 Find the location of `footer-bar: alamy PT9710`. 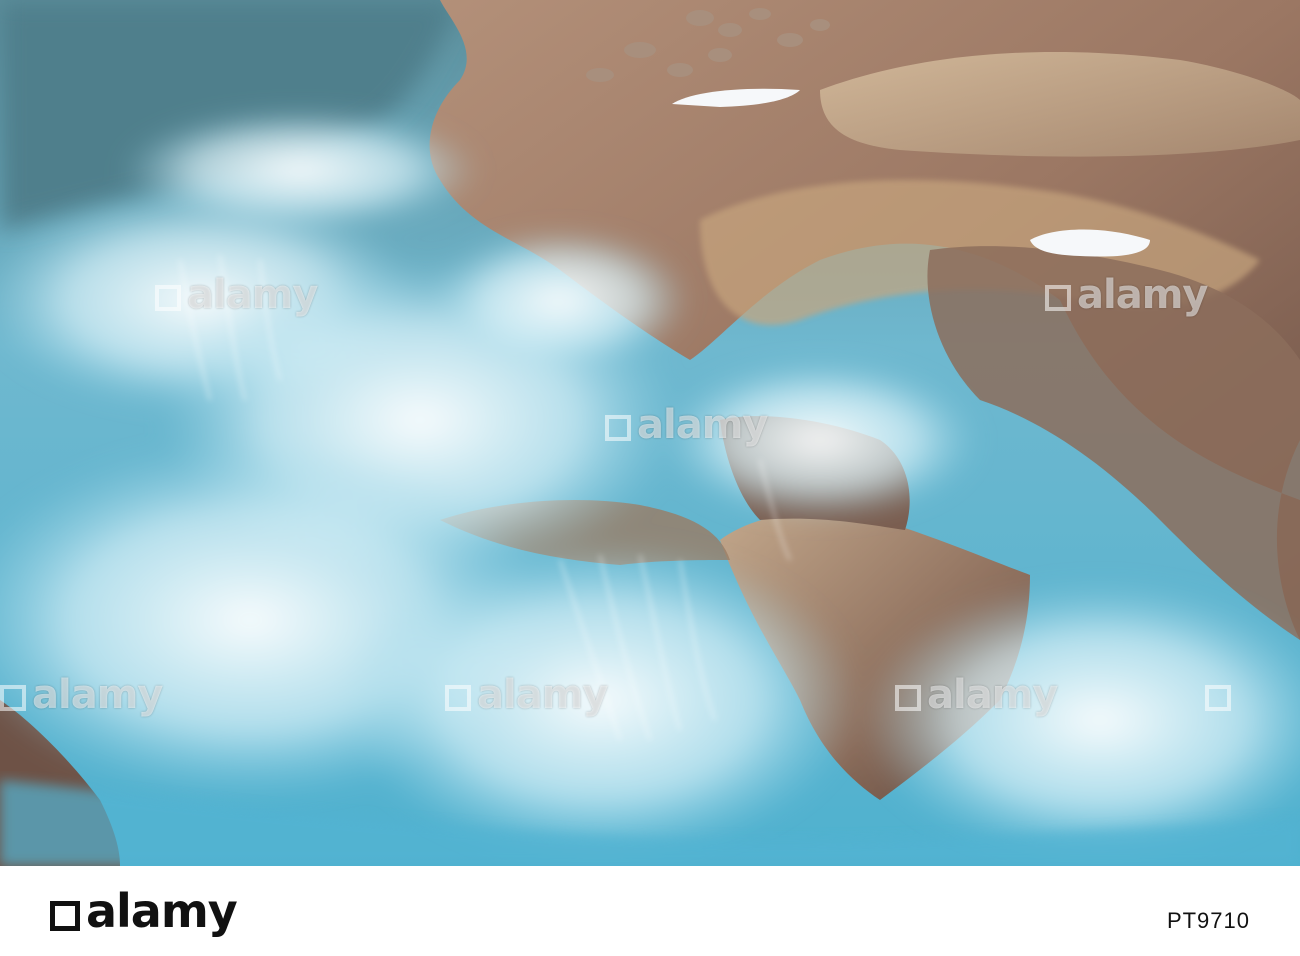

footer-bar: alamy PT9710 is located at coordinates (650, 911).